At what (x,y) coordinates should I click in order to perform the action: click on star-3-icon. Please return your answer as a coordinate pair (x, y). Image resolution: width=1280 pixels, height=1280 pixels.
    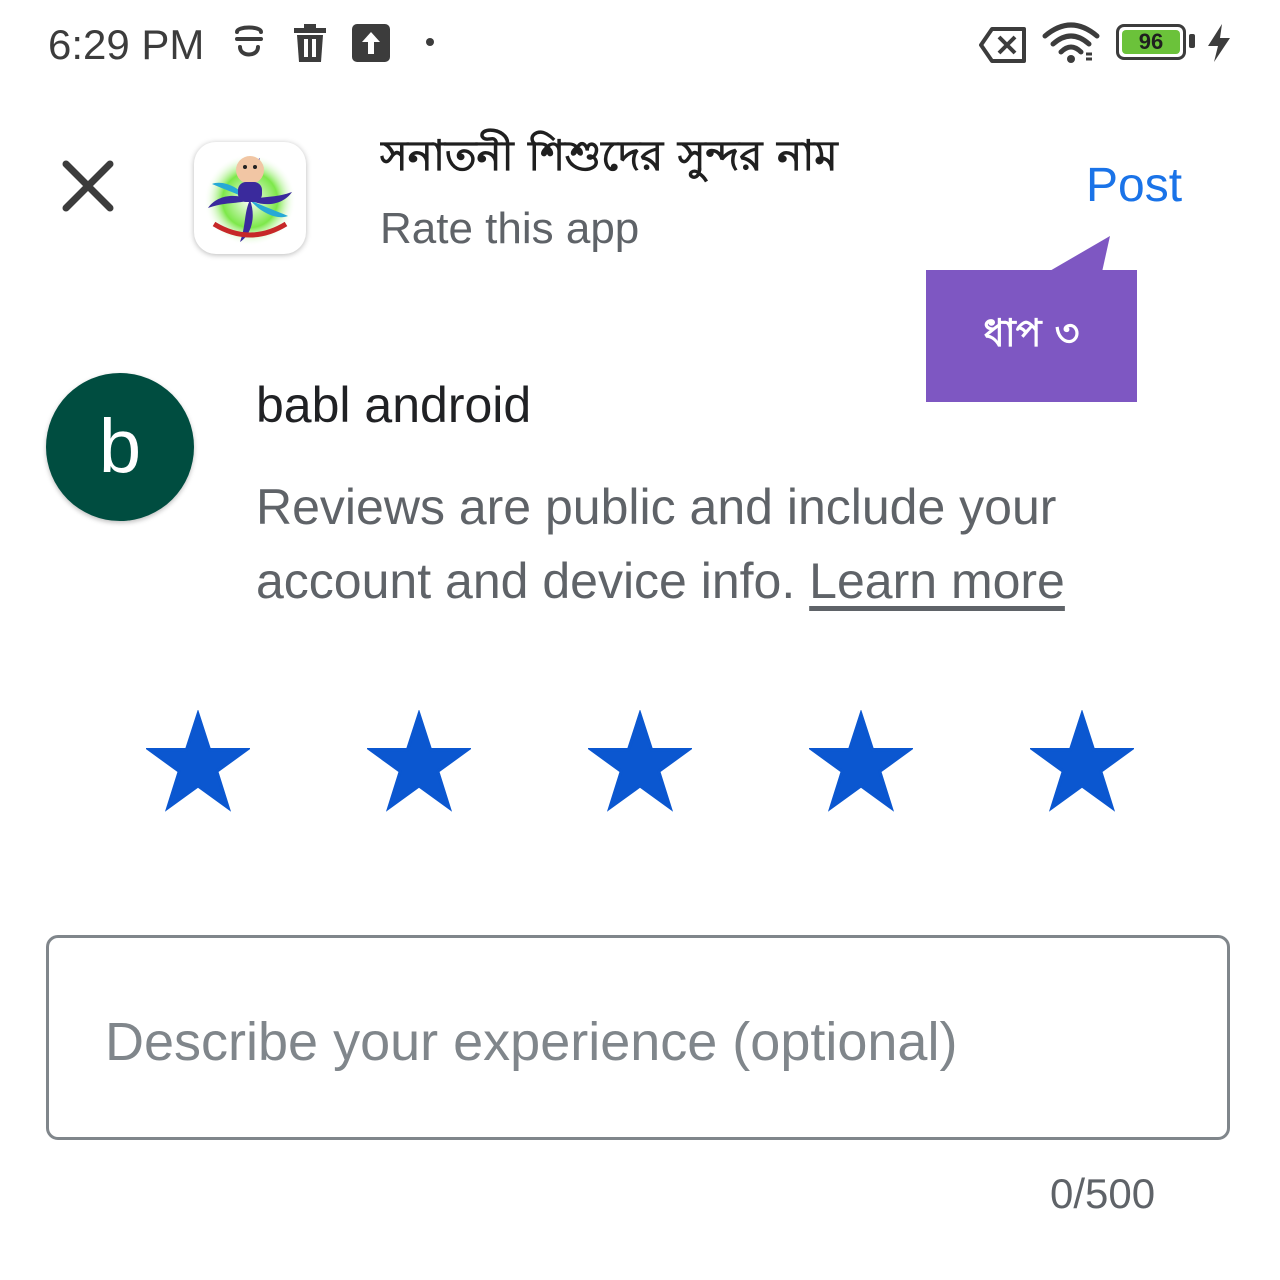
    Looking at the image, I should click on (640, 762).